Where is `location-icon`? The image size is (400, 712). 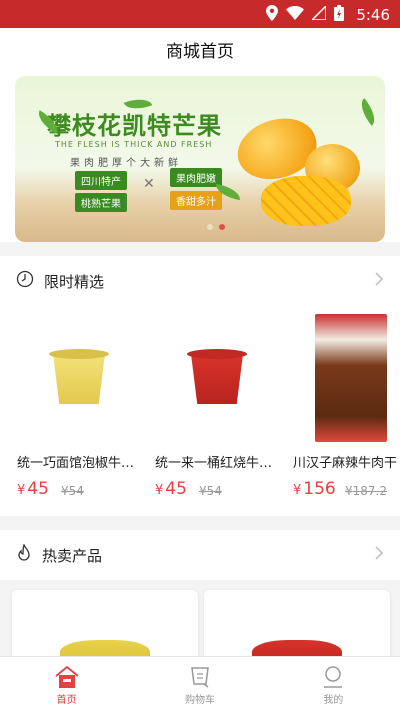 location-icon is located at coordinates (272, 15).